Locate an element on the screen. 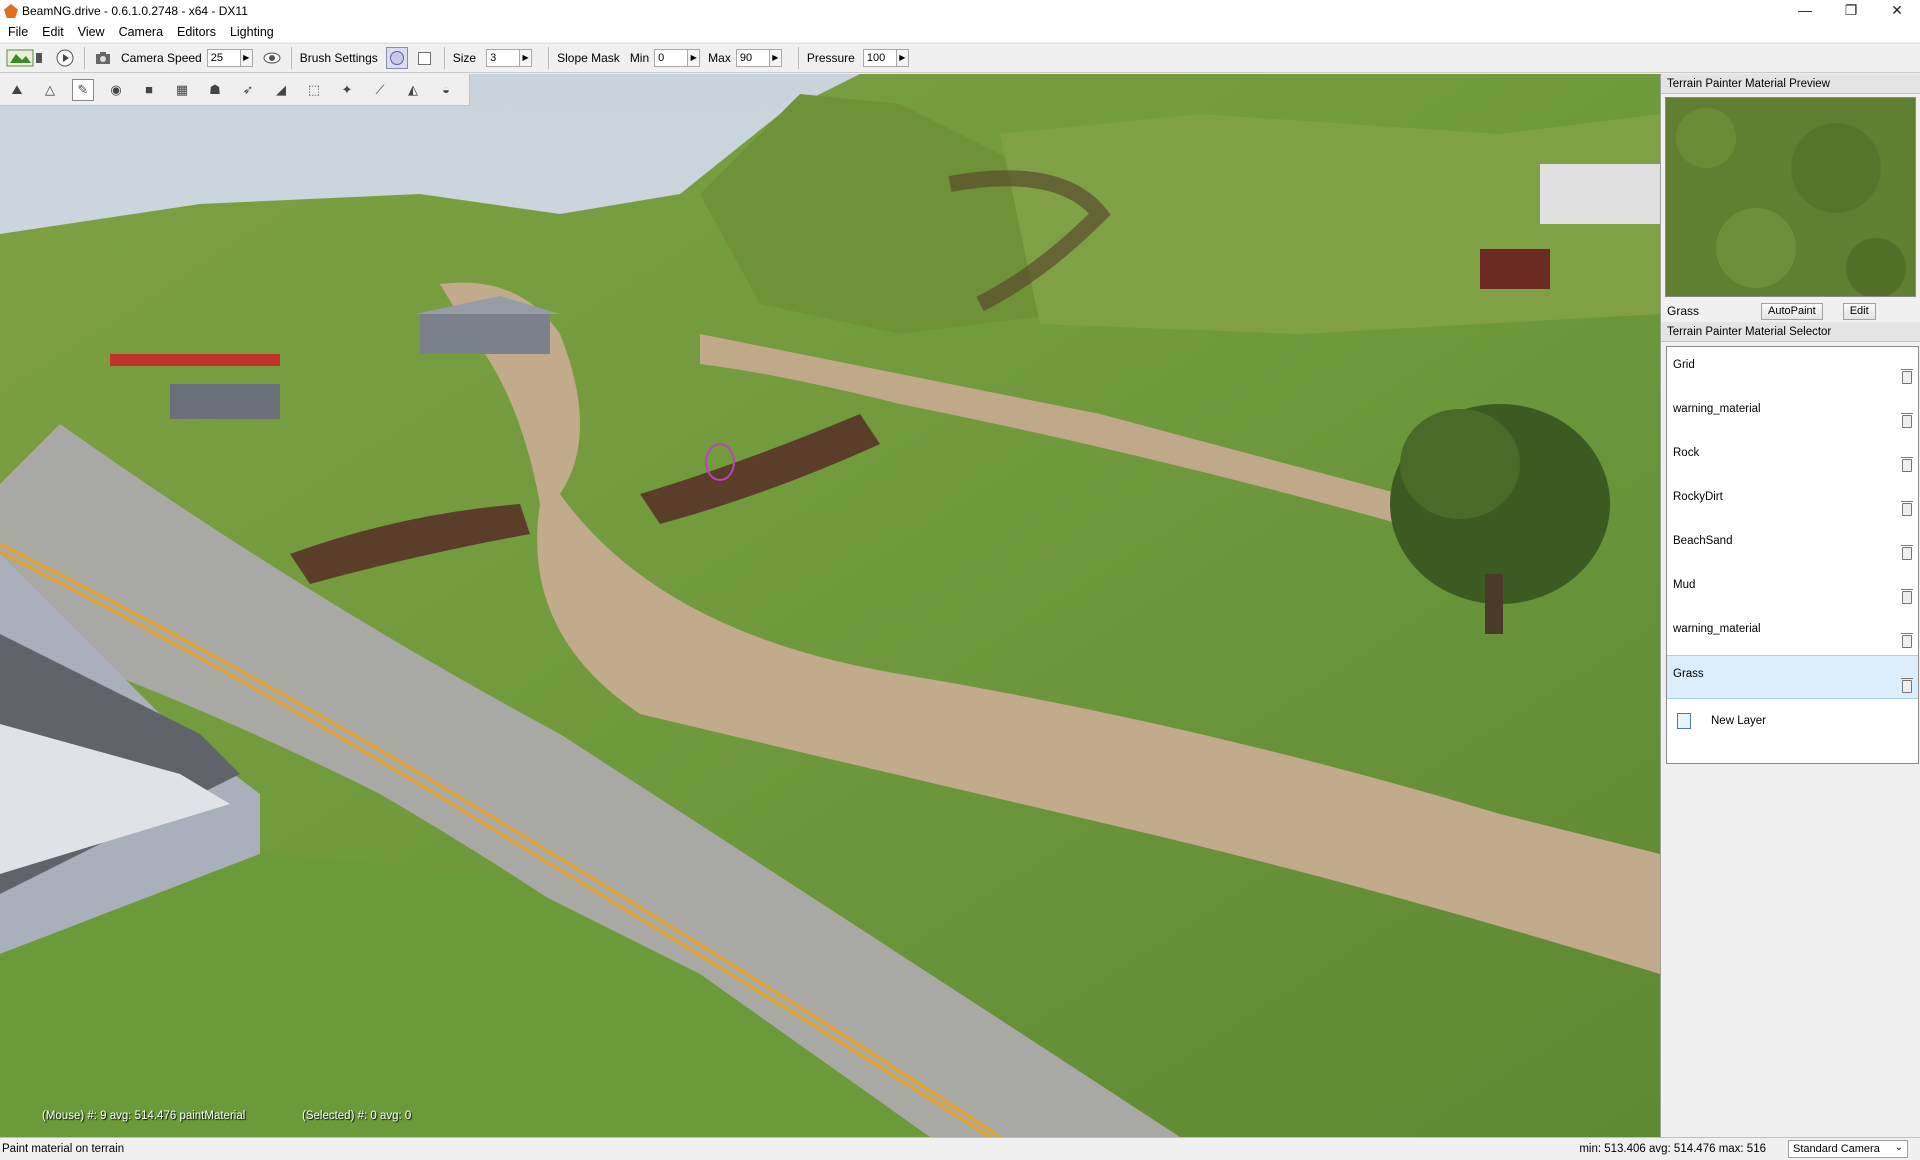 The width and height of the screenshot is (1920, 1160). material-label: Rock is located at coordinates (1686, 453).